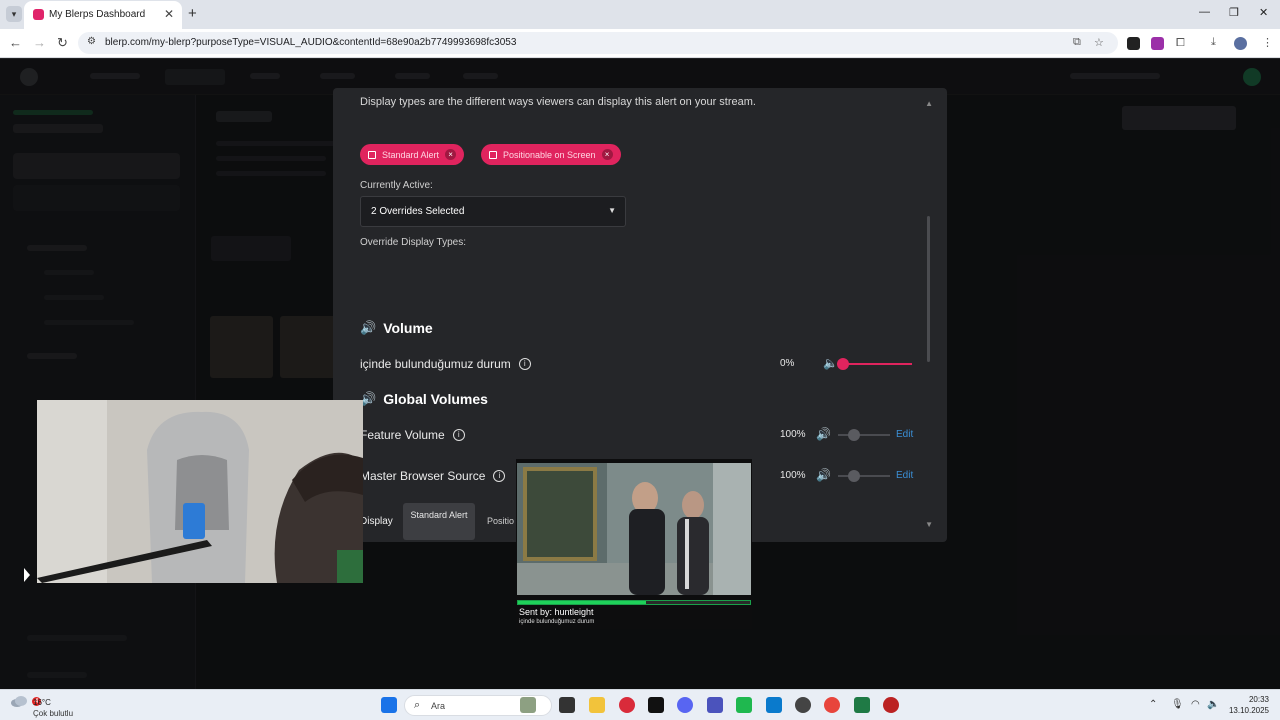 This screenshot has height=720, width=1280. What do you see at coordinates (1234, 12) in the screenshot?
I see `maximize-icon: ❐` at bounding box center [1234, 12].